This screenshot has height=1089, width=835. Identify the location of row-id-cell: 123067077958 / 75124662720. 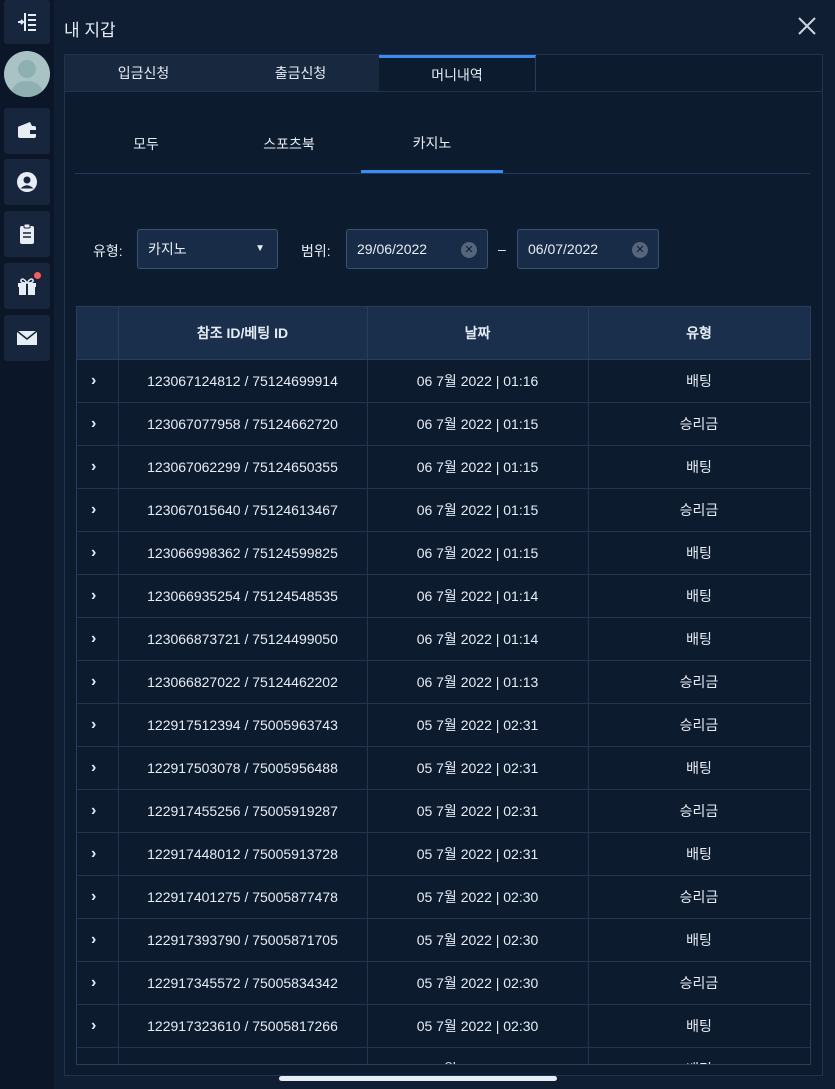
(243, 424).